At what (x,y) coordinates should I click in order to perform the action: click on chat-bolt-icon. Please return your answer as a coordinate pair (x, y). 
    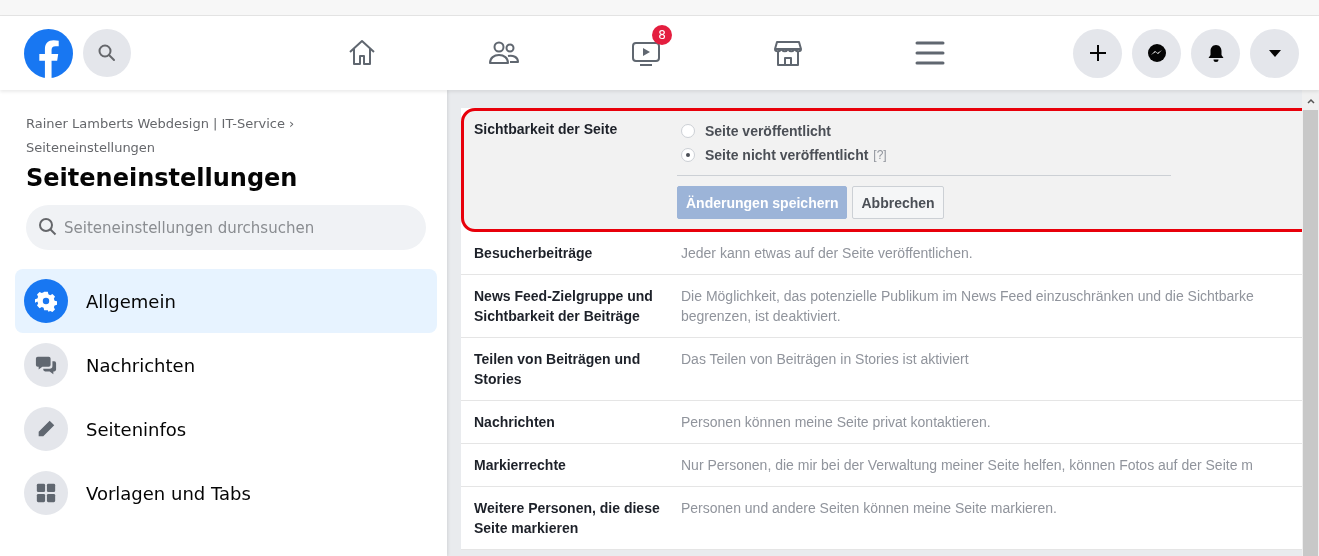
    Looking at the image, I should click on (1156, 53).